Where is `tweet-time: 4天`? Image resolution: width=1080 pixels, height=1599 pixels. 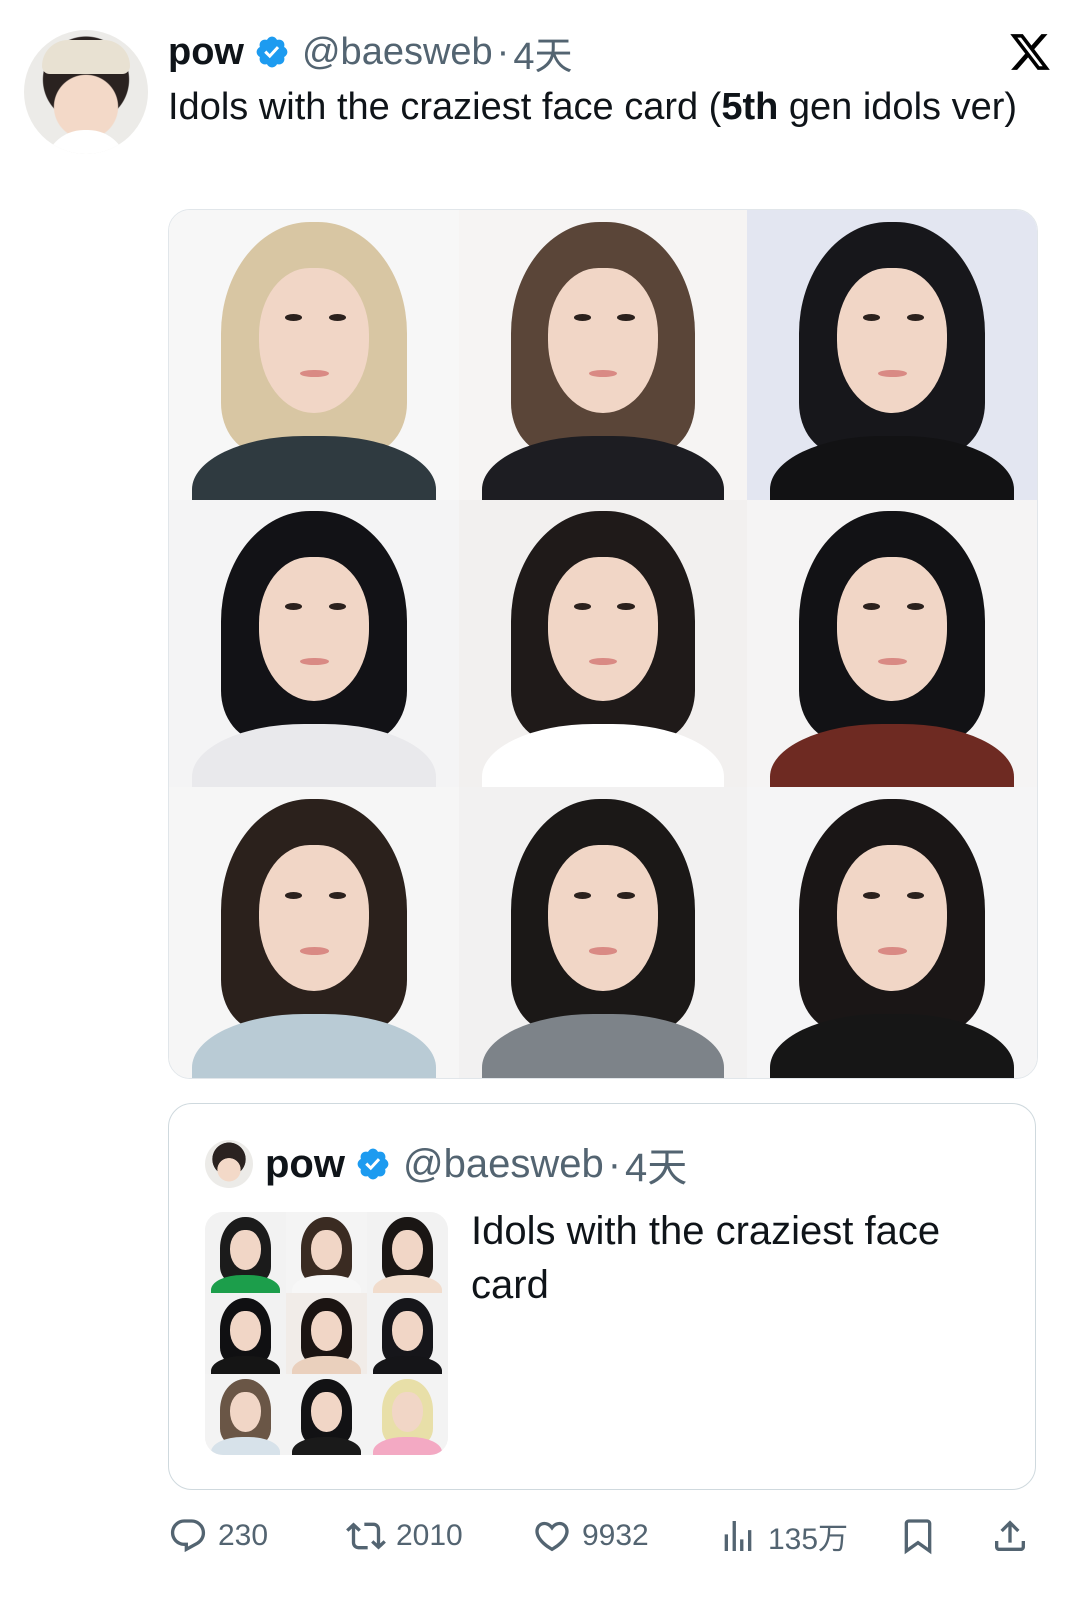 tweet-time: 4天 is located at coordinates (542, 52).